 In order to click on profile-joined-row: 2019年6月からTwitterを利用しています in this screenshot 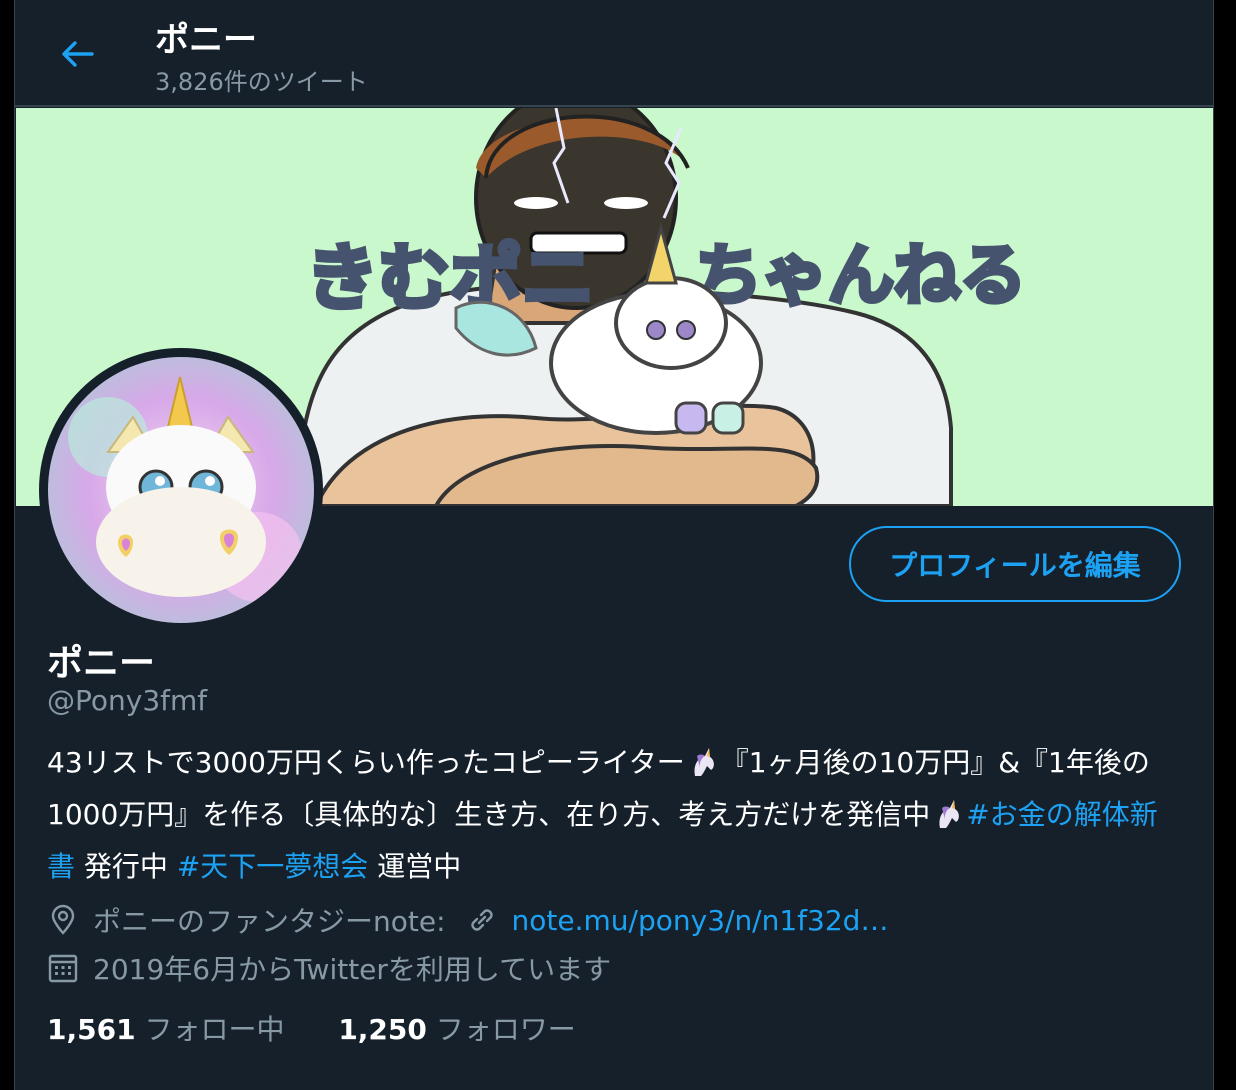, I will do `click(329, 968)`.